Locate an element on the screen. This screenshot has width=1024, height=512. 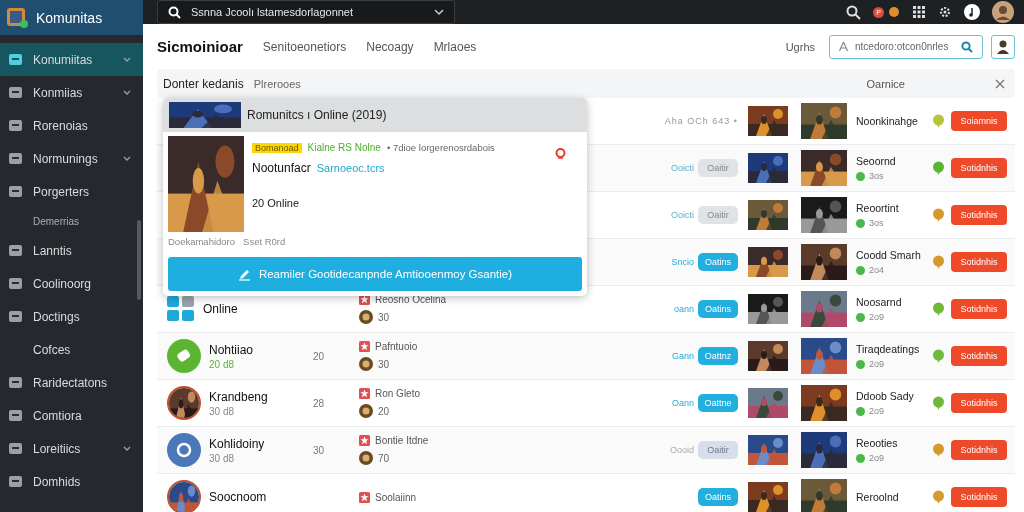
online-count: 20 Online is located at coordinates (276, 203).